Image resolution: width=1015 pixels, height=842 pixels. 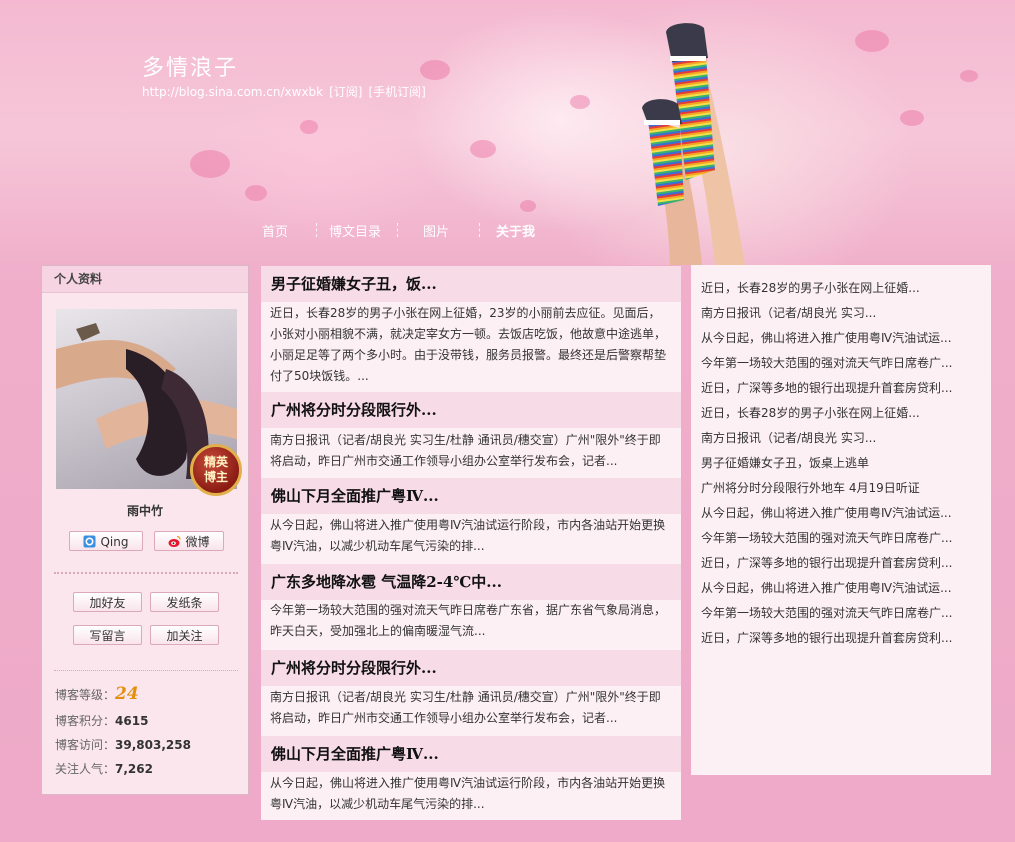 What do you see at coordinates (468, 355) in the screenshot?
I see `summary-line: 小丽足足等了两个多小时。由于没带钱，服务员报警。最终还是后警察帮垫` at bounding box center [468, 355].